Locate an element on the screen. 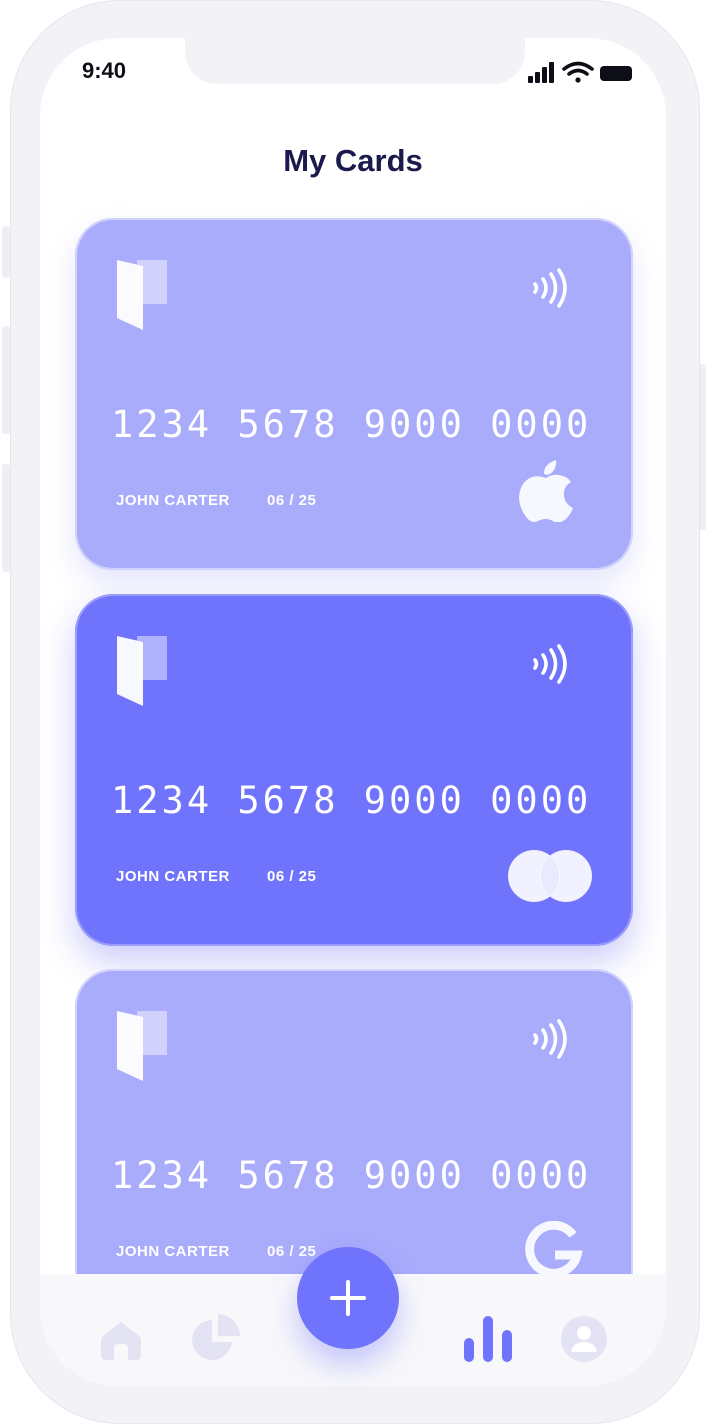 The image size is (706, 1424). plus-icon is located at coordinates (348, 1298).